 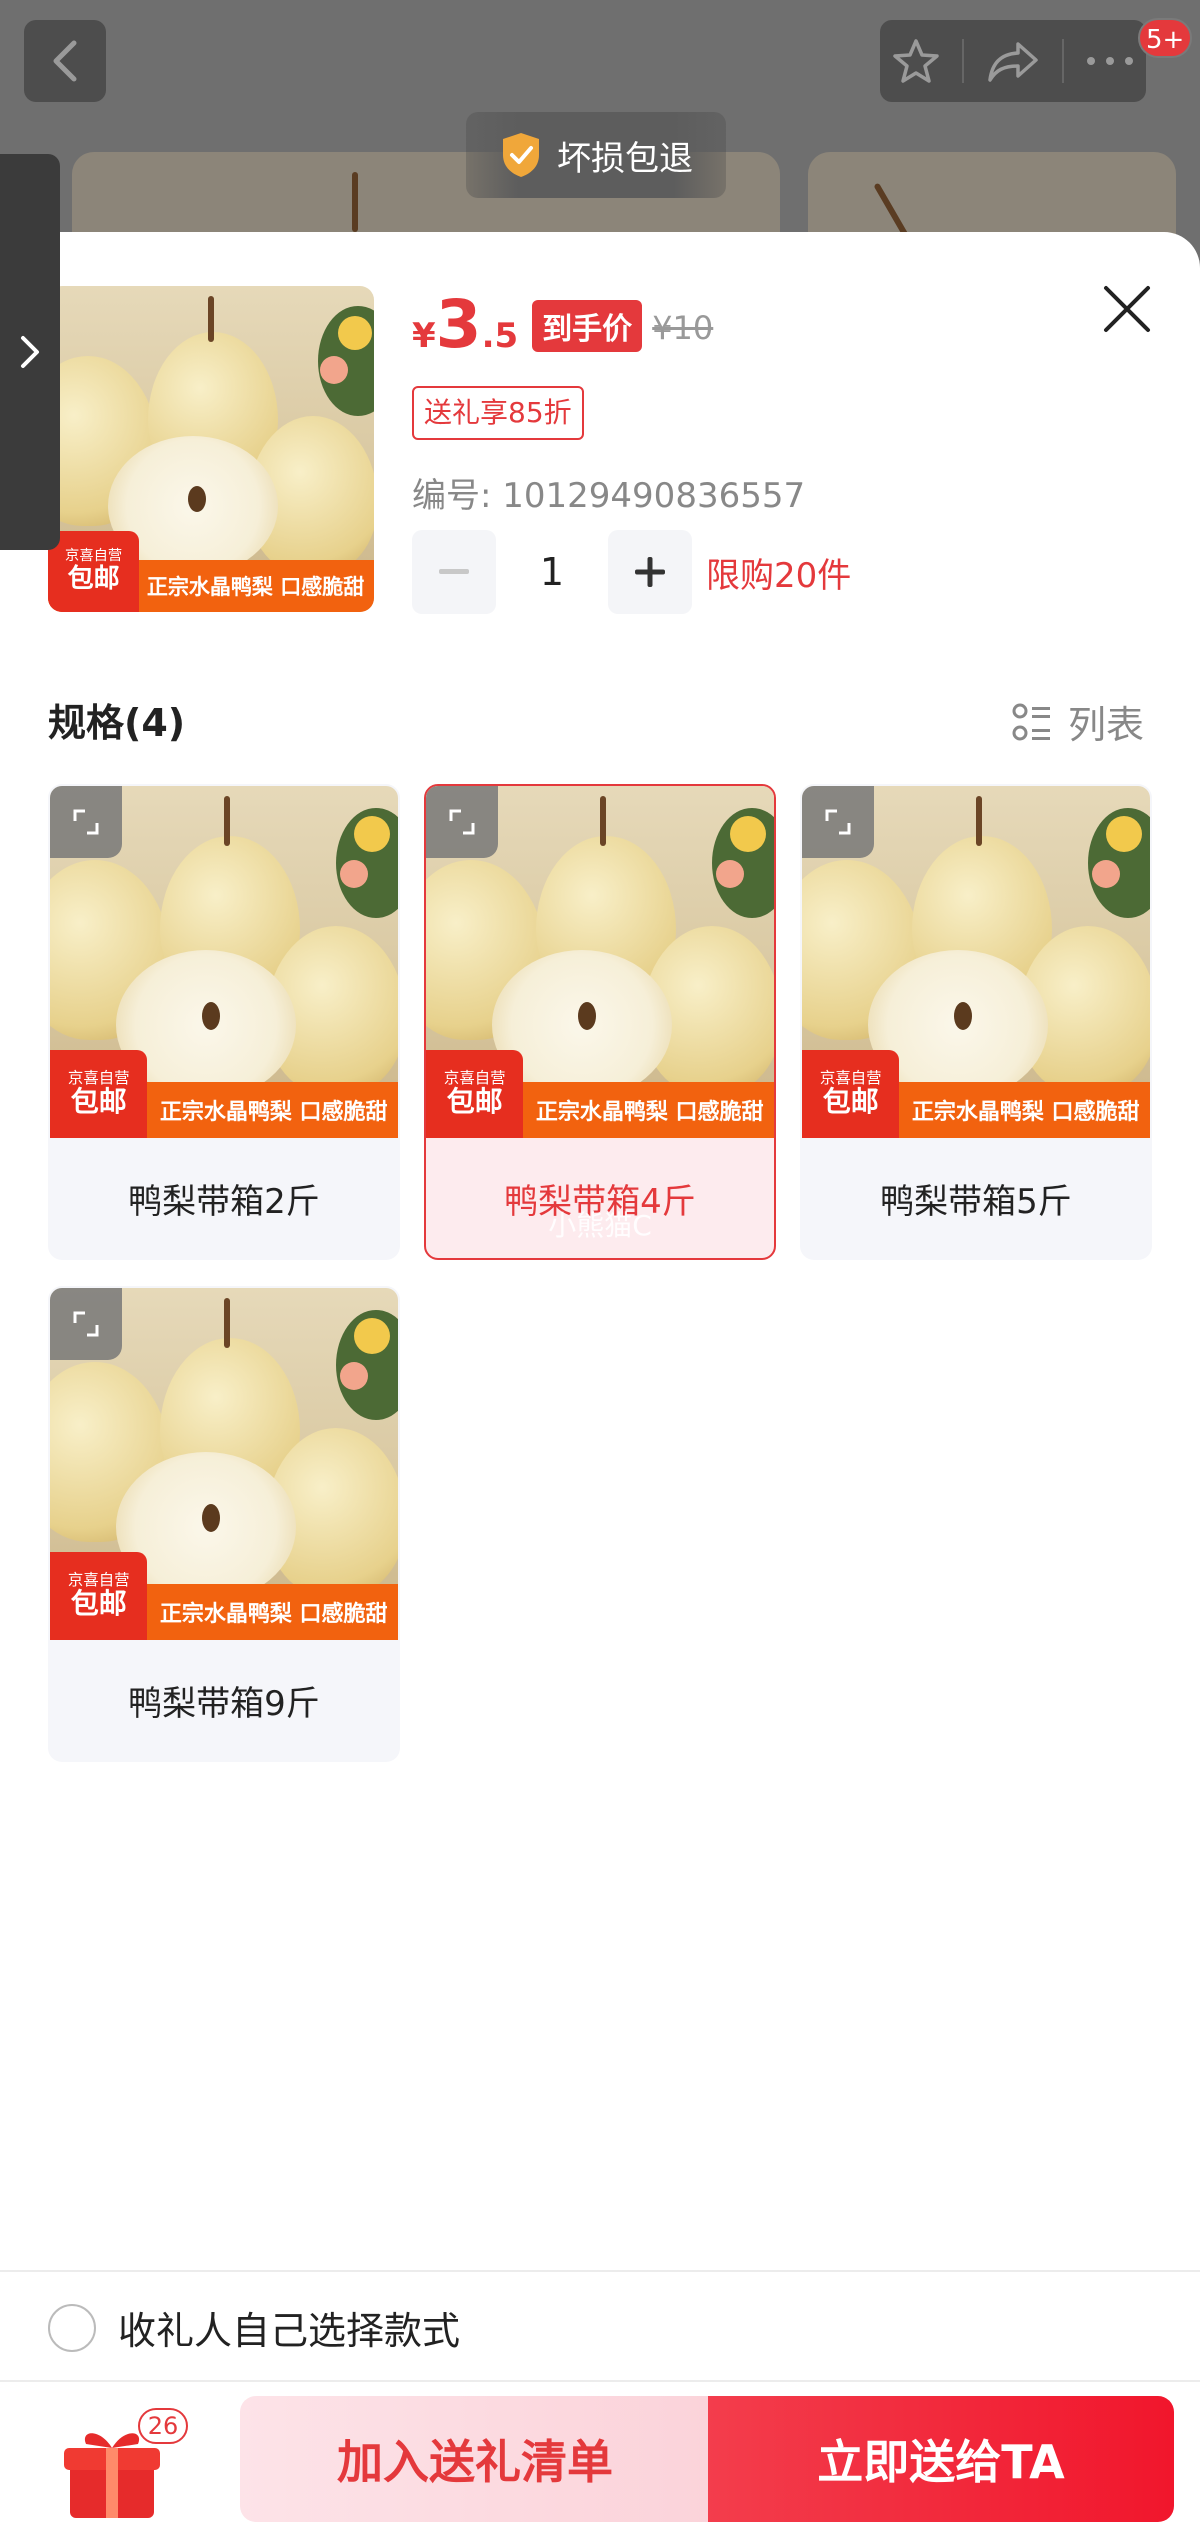 I want to click on guarantee-banner: 坏损包退, so click(x=596, y=155).